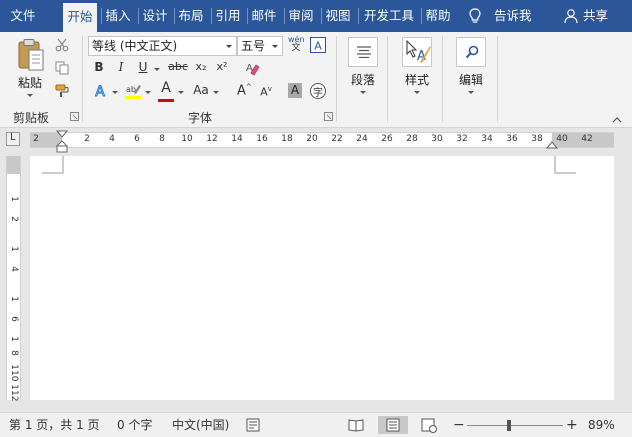 The height and width of the screenshot is (437, 632). What do you see at coordinates (260, 46) in the screenshot?
I see `font-size-box: 五号` at bounding box center [260, 46].